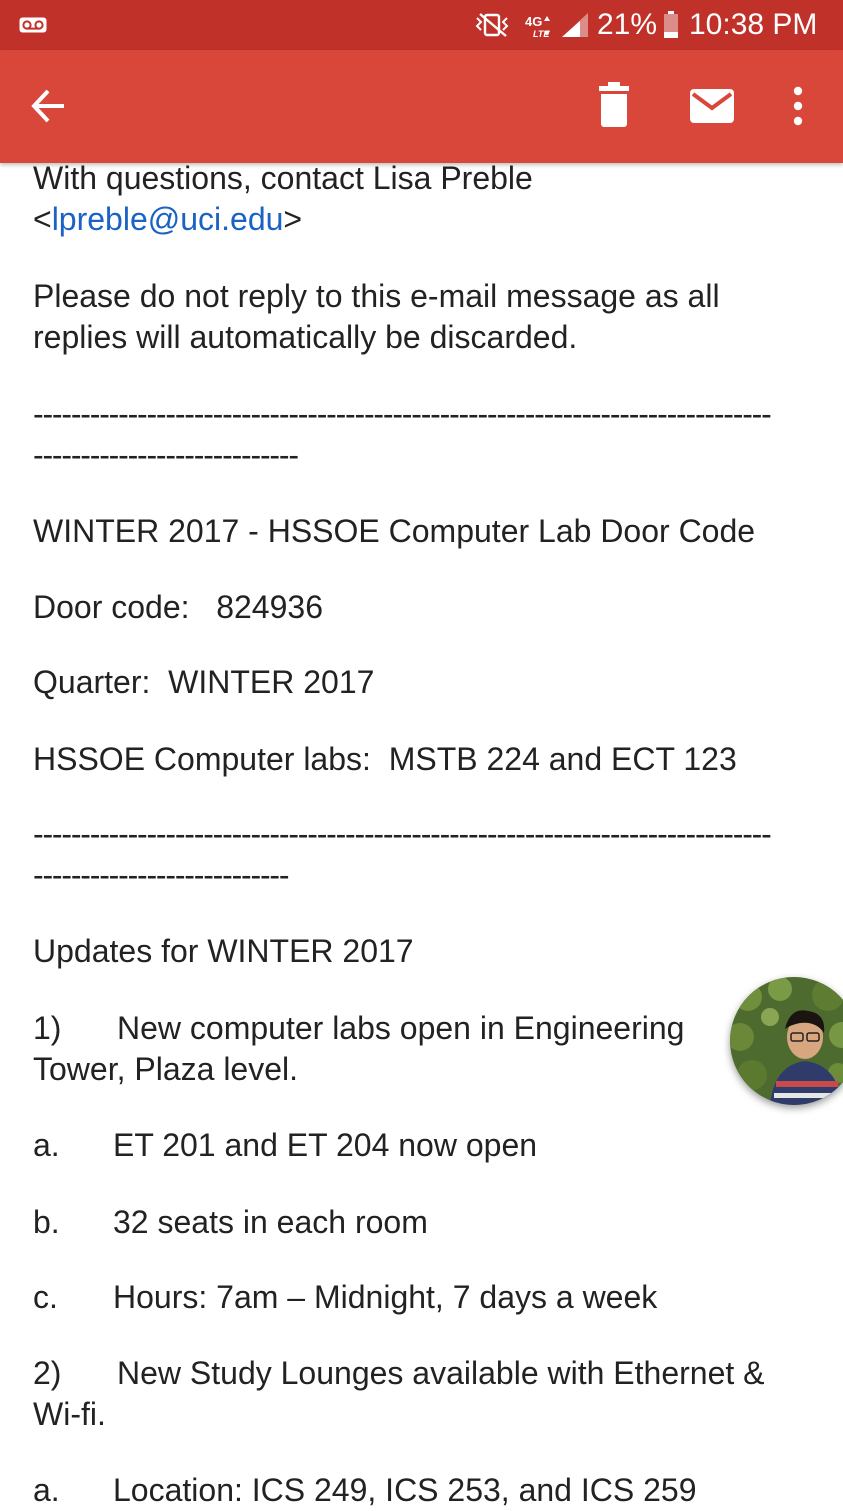  Describe the element at coordinates (283, 178) in the screenshot. I see `contact-line: With questions, contact Lisa Preble` at that location.